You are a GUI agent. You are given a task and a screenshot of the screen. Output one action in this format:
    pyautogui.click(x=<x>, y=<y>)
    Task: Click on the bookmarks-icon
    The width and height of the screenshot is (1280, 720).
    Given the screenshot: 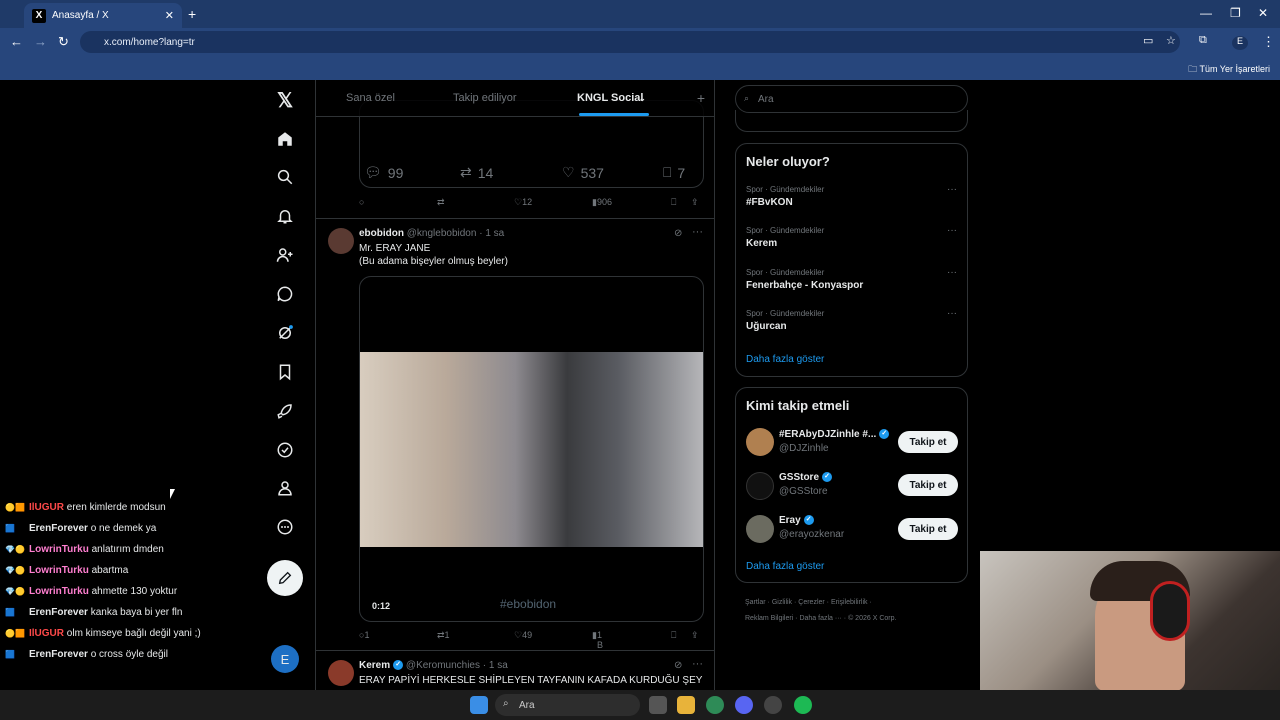 What is the action you would take?
    pyautogui.click(x=285, y=372)
    